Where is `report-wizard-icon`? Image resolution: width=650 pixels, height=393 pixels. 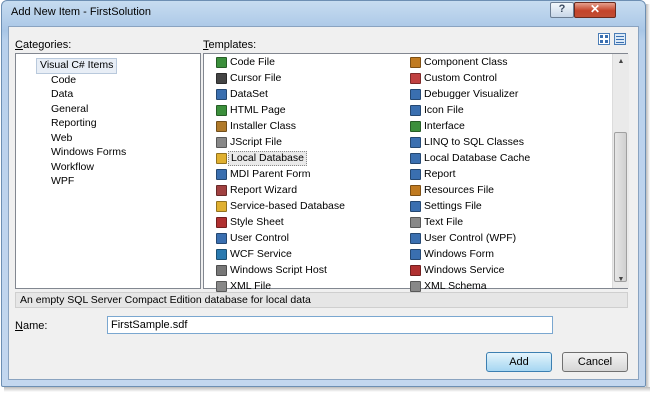 report-wizard-icon is located at coordinates (221, 190).